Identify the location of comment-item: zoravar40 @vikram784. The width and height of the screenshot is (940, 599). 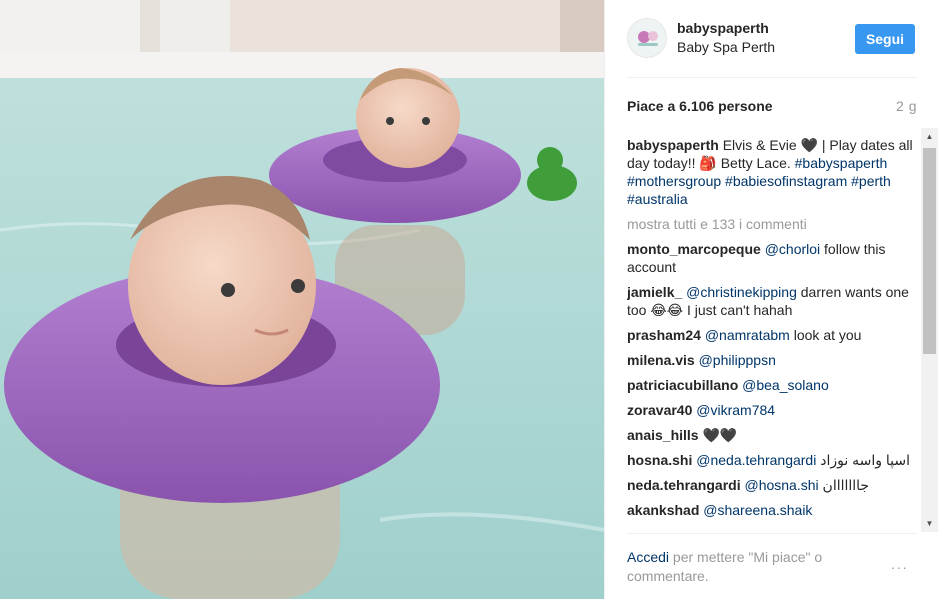
(775, 410).